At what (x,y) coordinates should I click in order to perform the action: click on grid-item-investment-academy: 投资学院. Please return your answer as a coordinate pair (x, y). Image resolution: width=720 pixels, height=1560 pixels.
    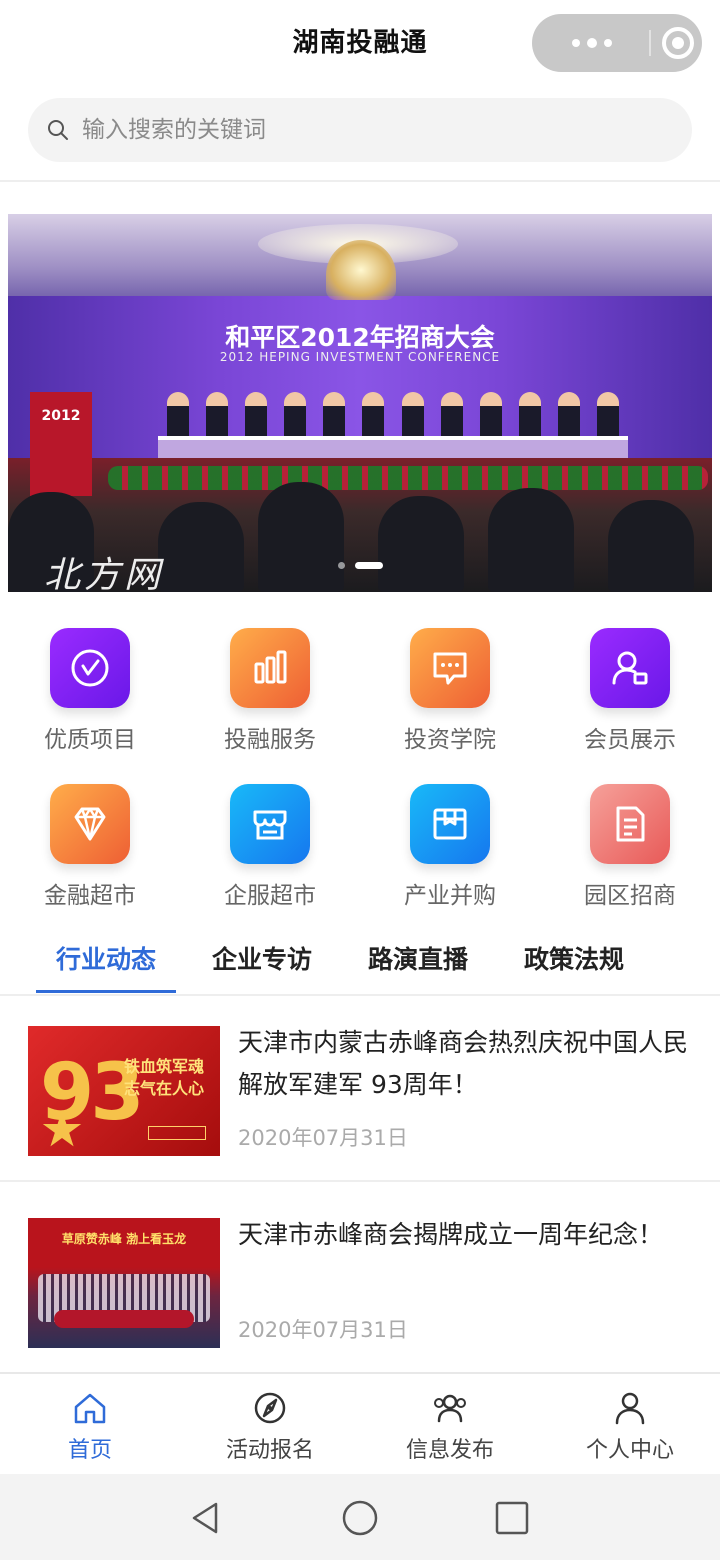
    Looking at the image, I should click on (450, 694).